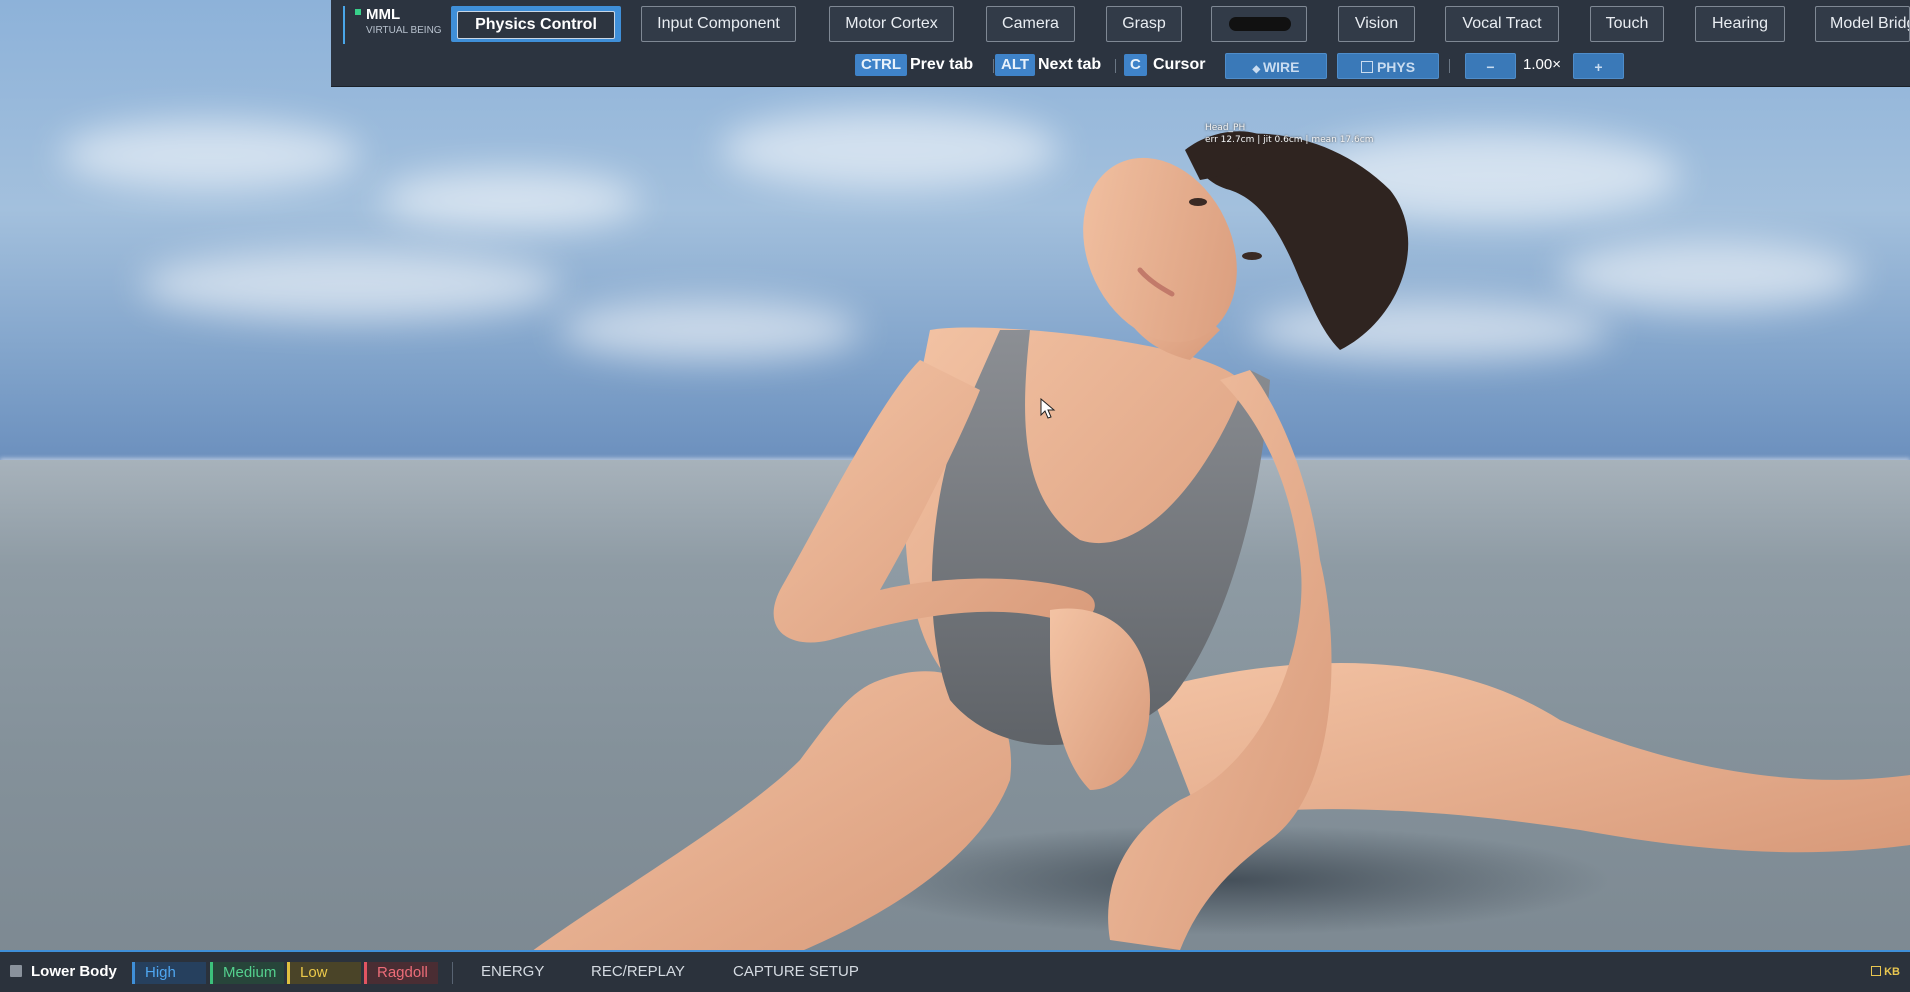 This screenshot has height=992, width=1910. Describe the element at coordinates (169, 973) in the screenshot. I see `level-high-button: High` at that location.